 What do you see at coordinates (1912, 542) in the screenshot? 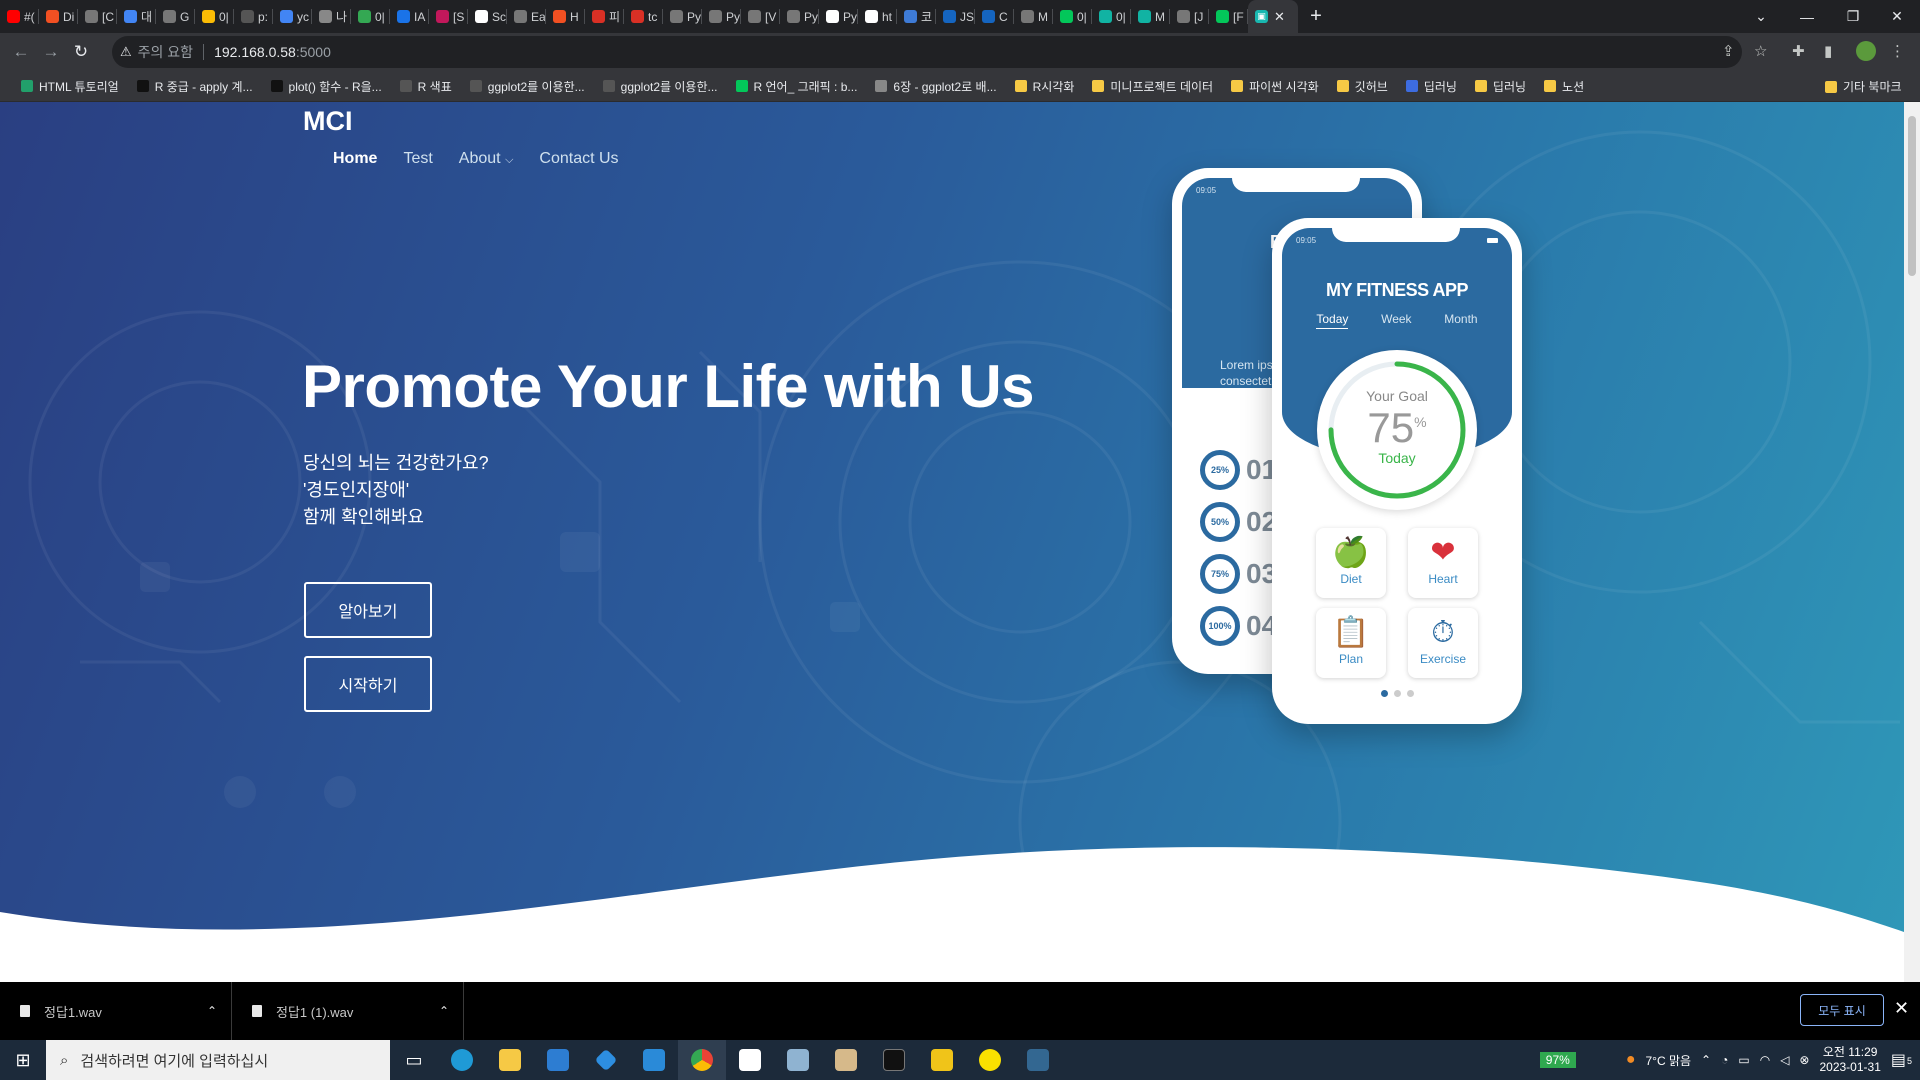
I see `scrollbar` at bounding box center [1912, 542].